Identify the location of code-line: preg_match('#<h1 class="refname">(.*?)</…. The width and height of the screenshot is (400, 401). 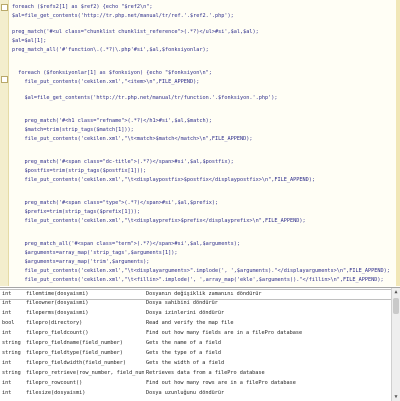
(203, 121).